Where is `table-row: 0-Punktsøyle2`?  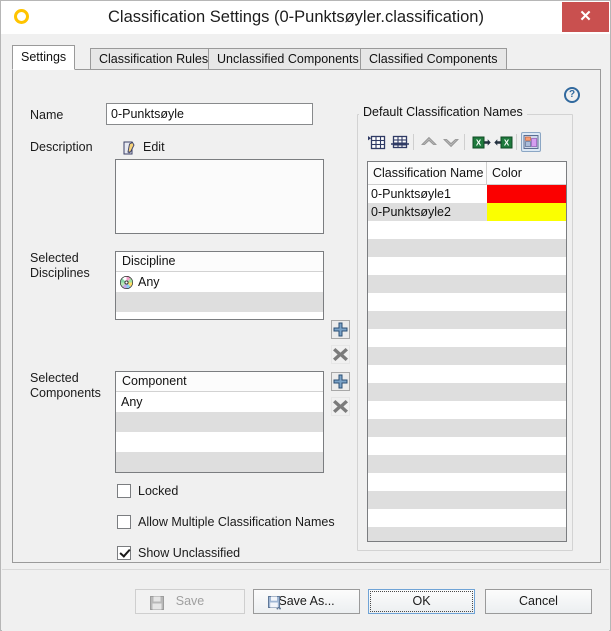
table-row: 0-Punktsøyle2 is located at coordinates (467, 212).